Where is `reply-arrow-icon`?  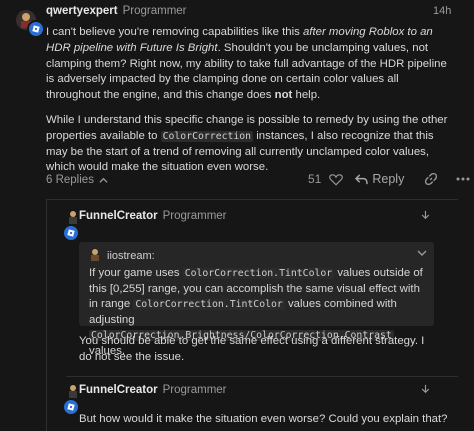 reply-arrow-icon is located at coordinates (362, 178).